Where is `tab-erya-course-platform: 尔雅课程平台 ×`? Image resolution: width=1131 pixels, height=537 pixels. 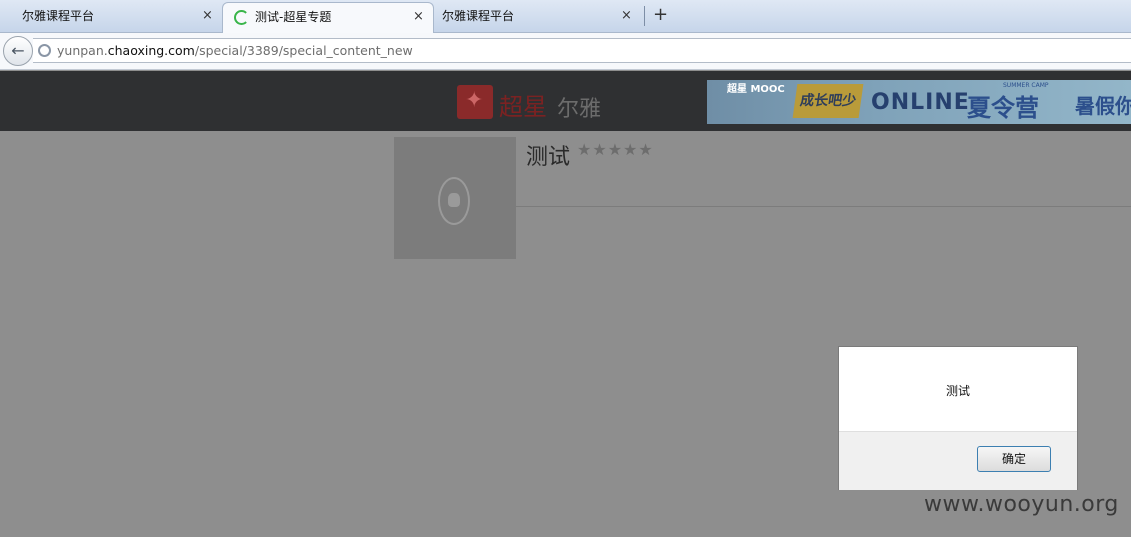 tab-erya-course-platform: 尔雅课程平台 × is located at coordinates (111, 17).